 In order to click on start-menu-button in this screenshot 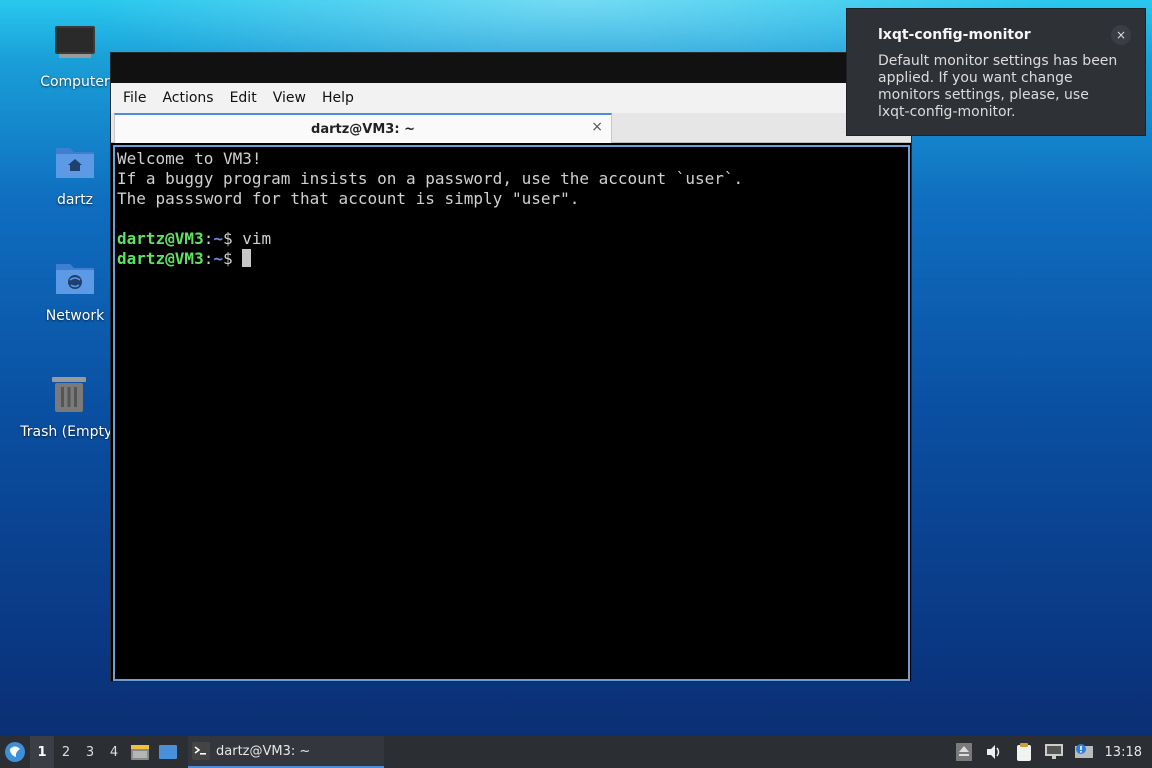, I will do `click(15, 752)`.